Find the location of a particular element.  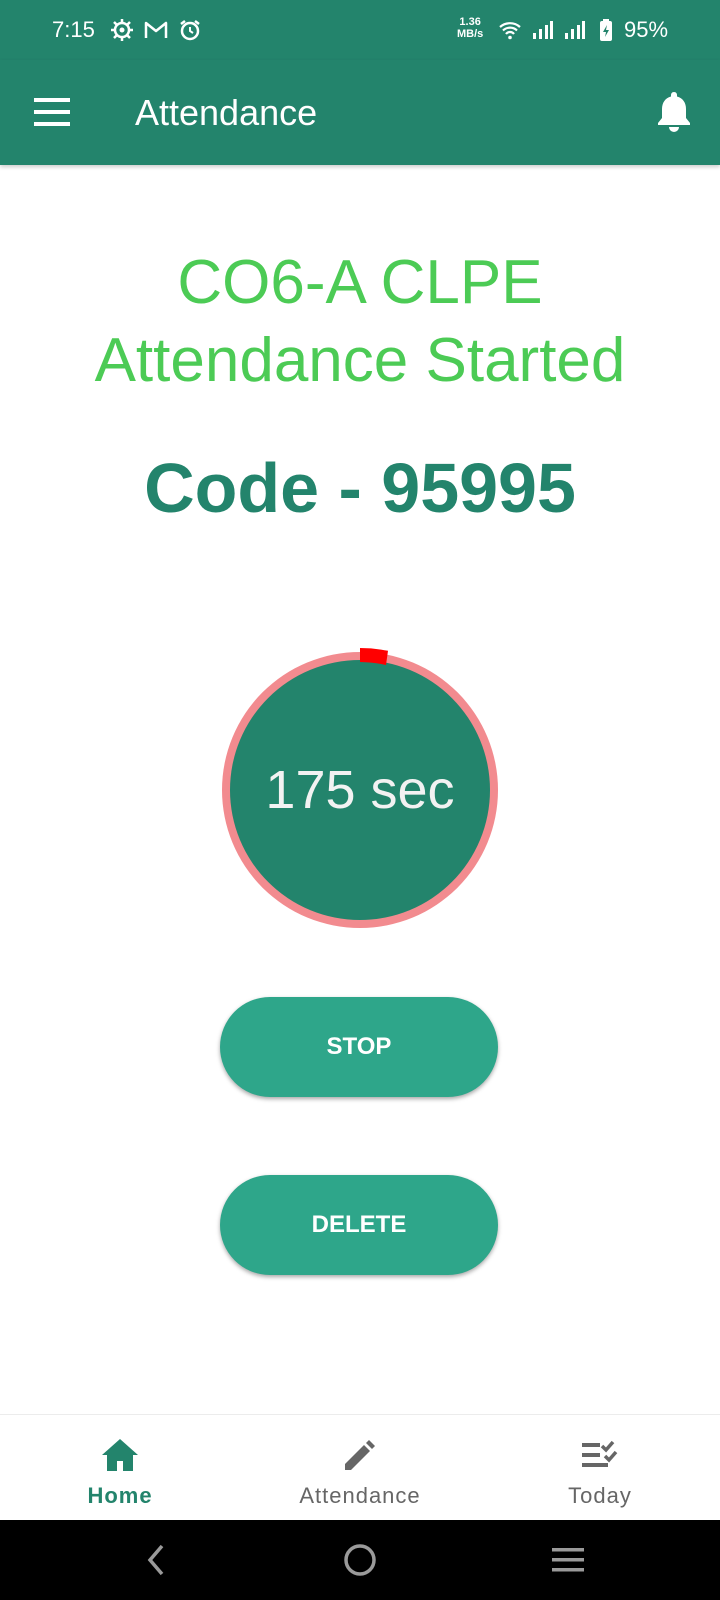

menu-icon is located at coordinates (52, 112).